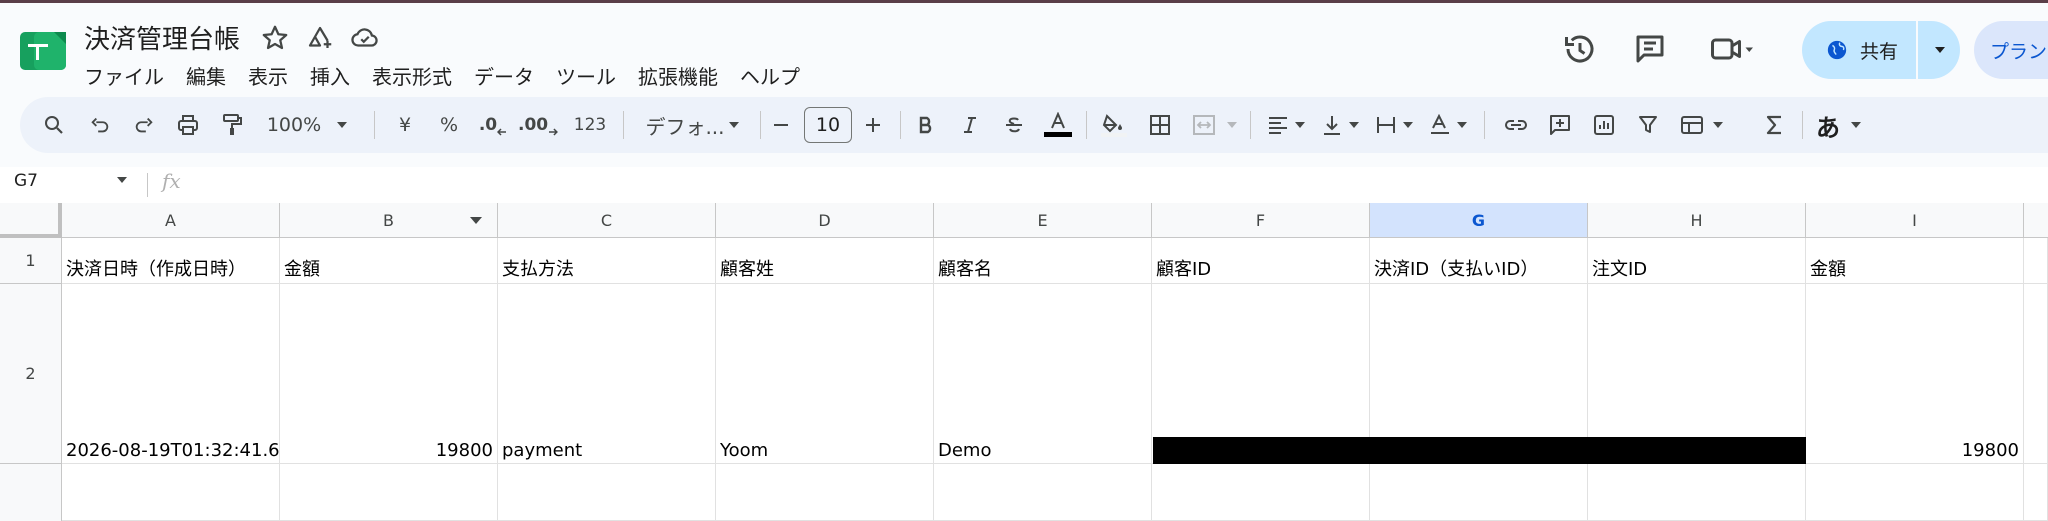 Image resolution: width=2048 pixels, height=521 pixels. Describe the element at coordinates (122, 180) in the screenshot. I see `chevron-down-icon` at that location.